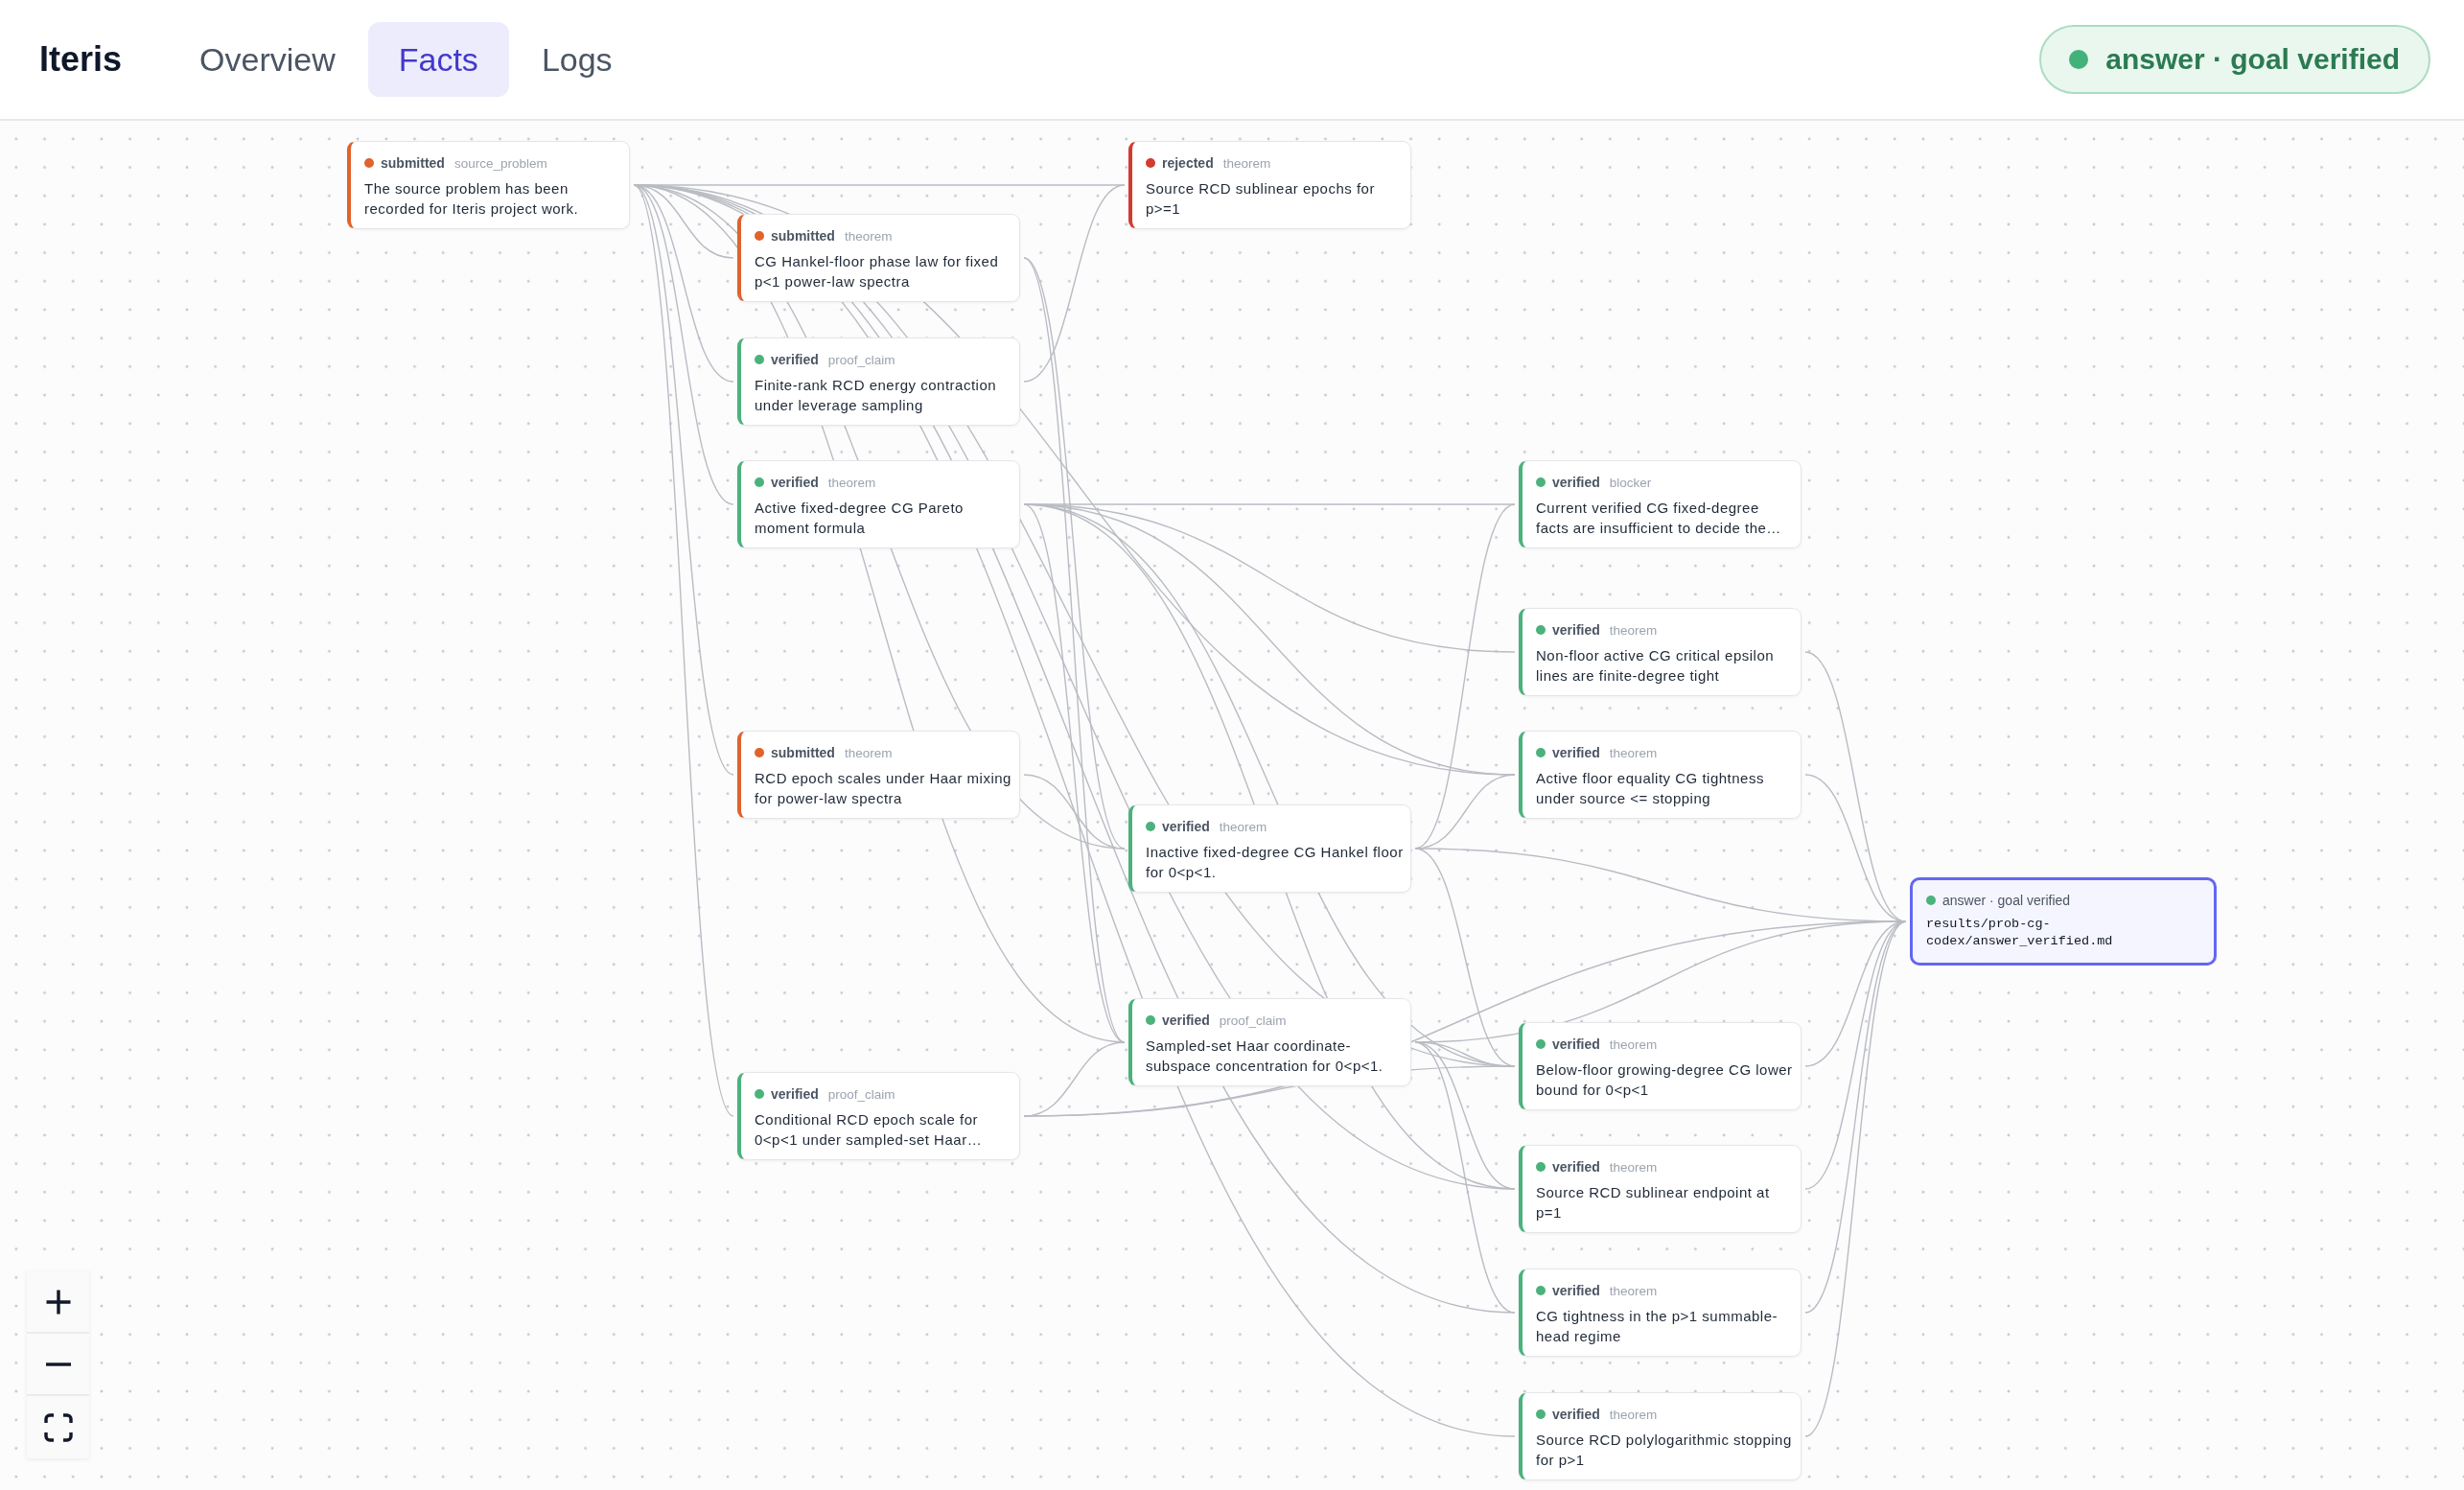  I want to click on fact-text: Source RCD polylogarithmic stopping for p>1, so click(1664, 1450).